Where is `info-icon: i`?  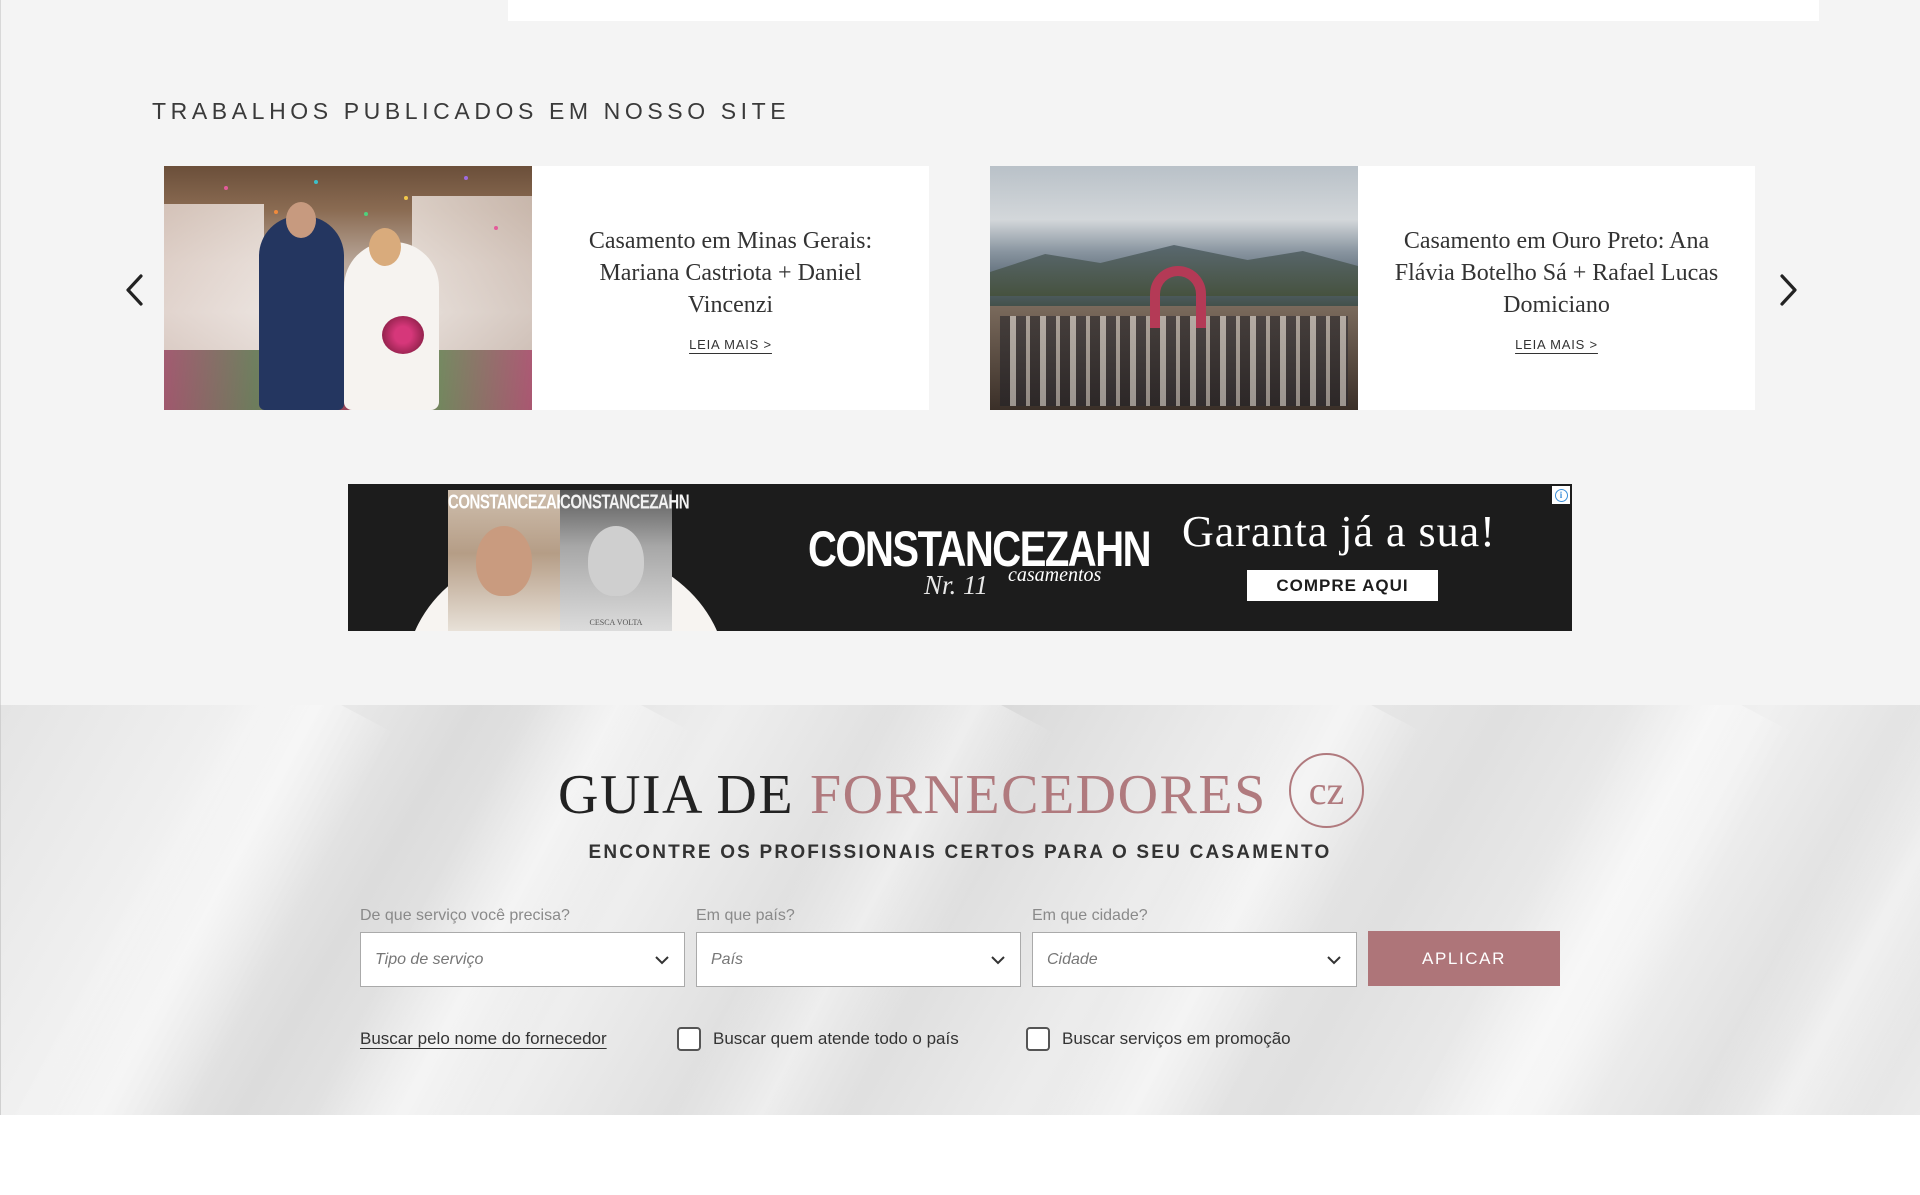
info-icon: i is located at coordinates (1561, 495).